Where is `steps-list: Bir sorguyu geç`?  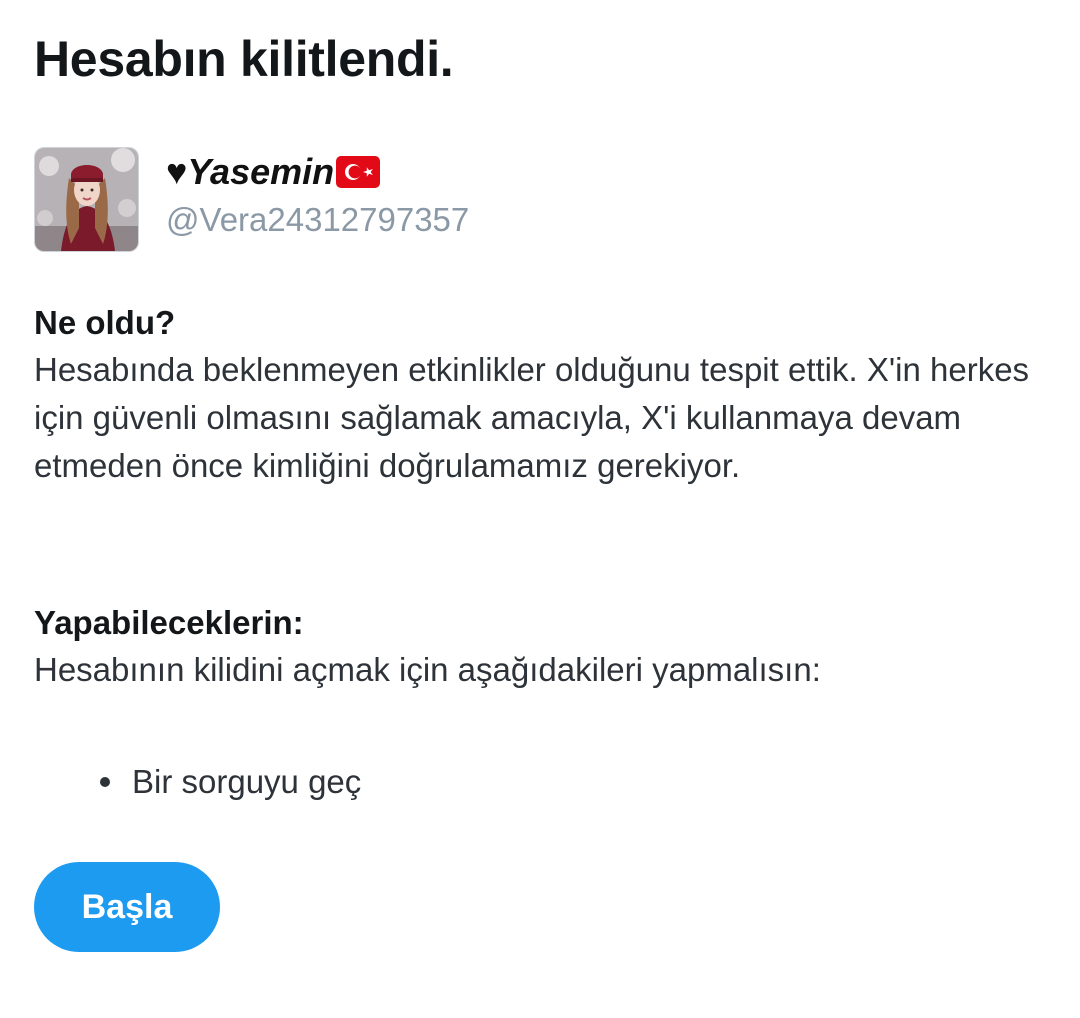
steps-list: Bir sorguyu geç is located at coordinates (230, 782).